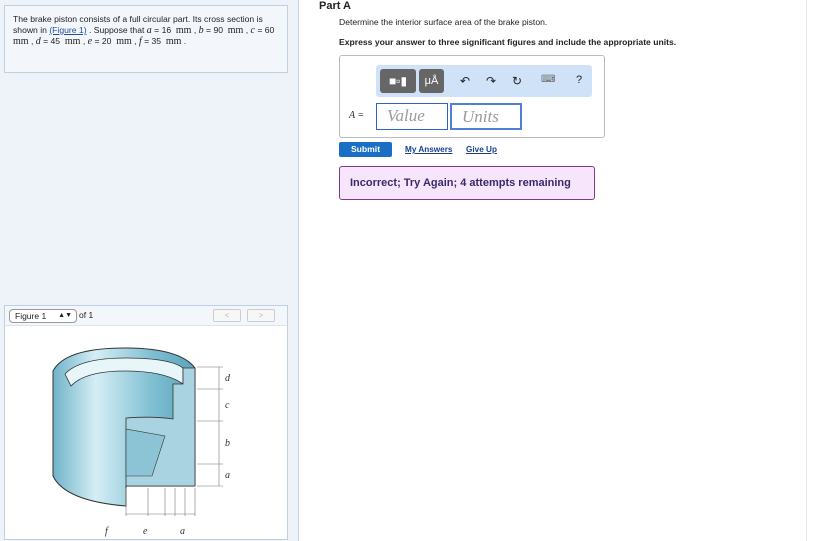 Image resolution: width=822 pixels, height=541 pixels. Describe the element at coordinates (465, 81) in the screenshot. I see `undo-icon: ↶` at that location.